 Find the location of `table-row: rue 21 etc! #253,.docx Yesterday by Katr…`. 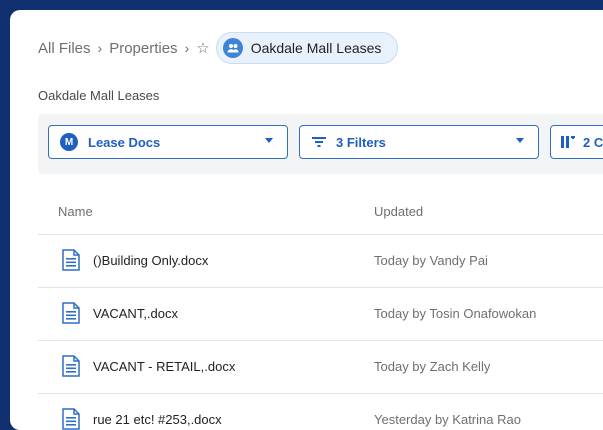

table-row: rue 21 etc! #253,.docx Yesterday by Katr… is located at coordinates (320, 412).